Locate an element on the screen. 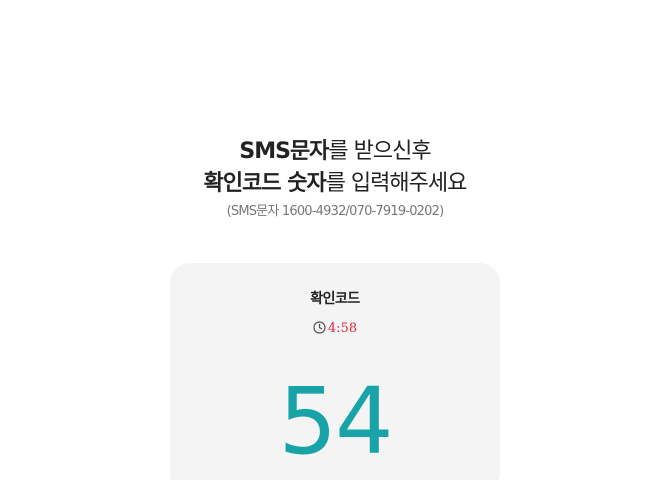 Image resolution: width=670 pixels, height=480 pixels. timer-value: 4:58 is located at coordinates (342, 328).